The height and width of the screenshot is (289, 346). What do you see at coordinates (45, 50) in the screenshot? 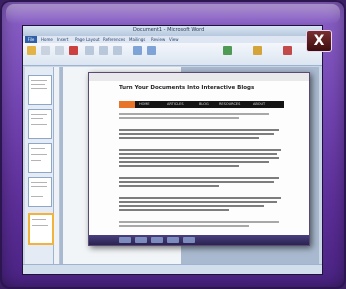
I see `font-icon` at bounding box center [45, 50].